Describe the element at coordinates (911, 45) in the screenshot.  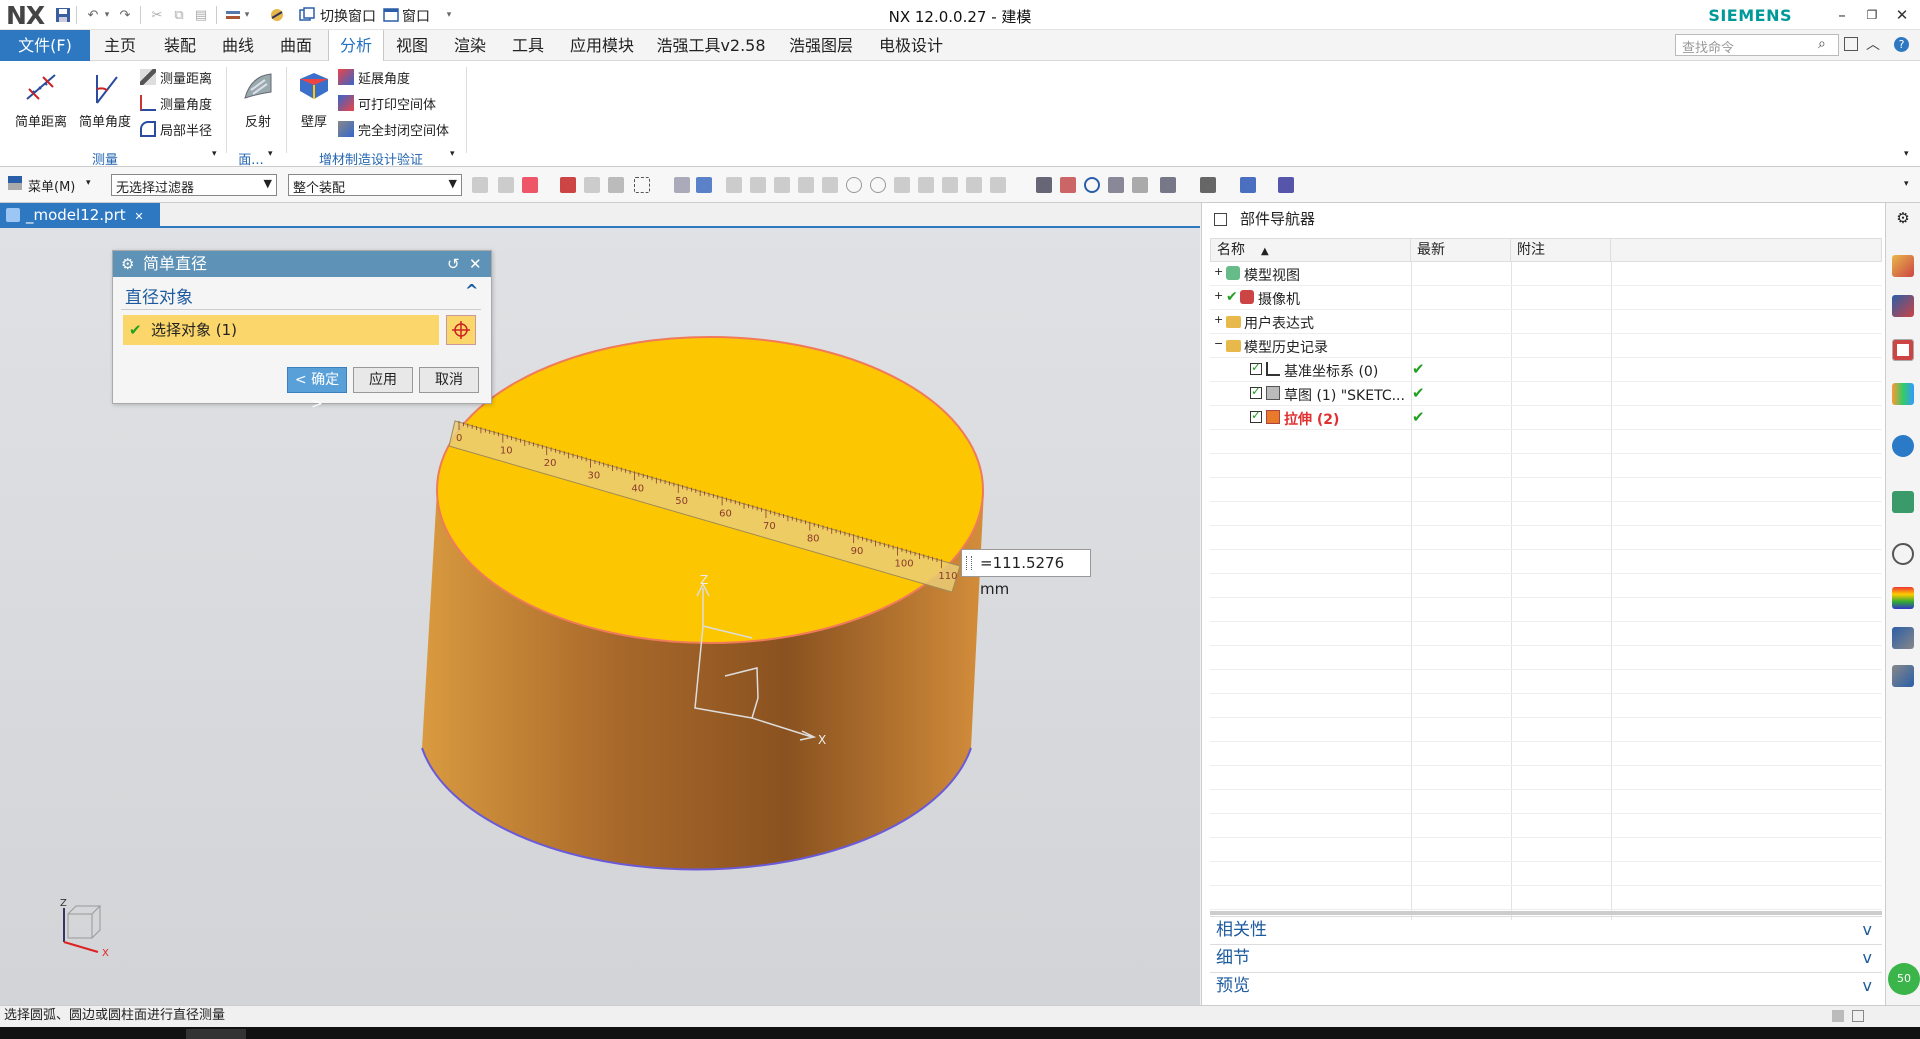
I see `tab-electrode-design: 电极设计` at that location.